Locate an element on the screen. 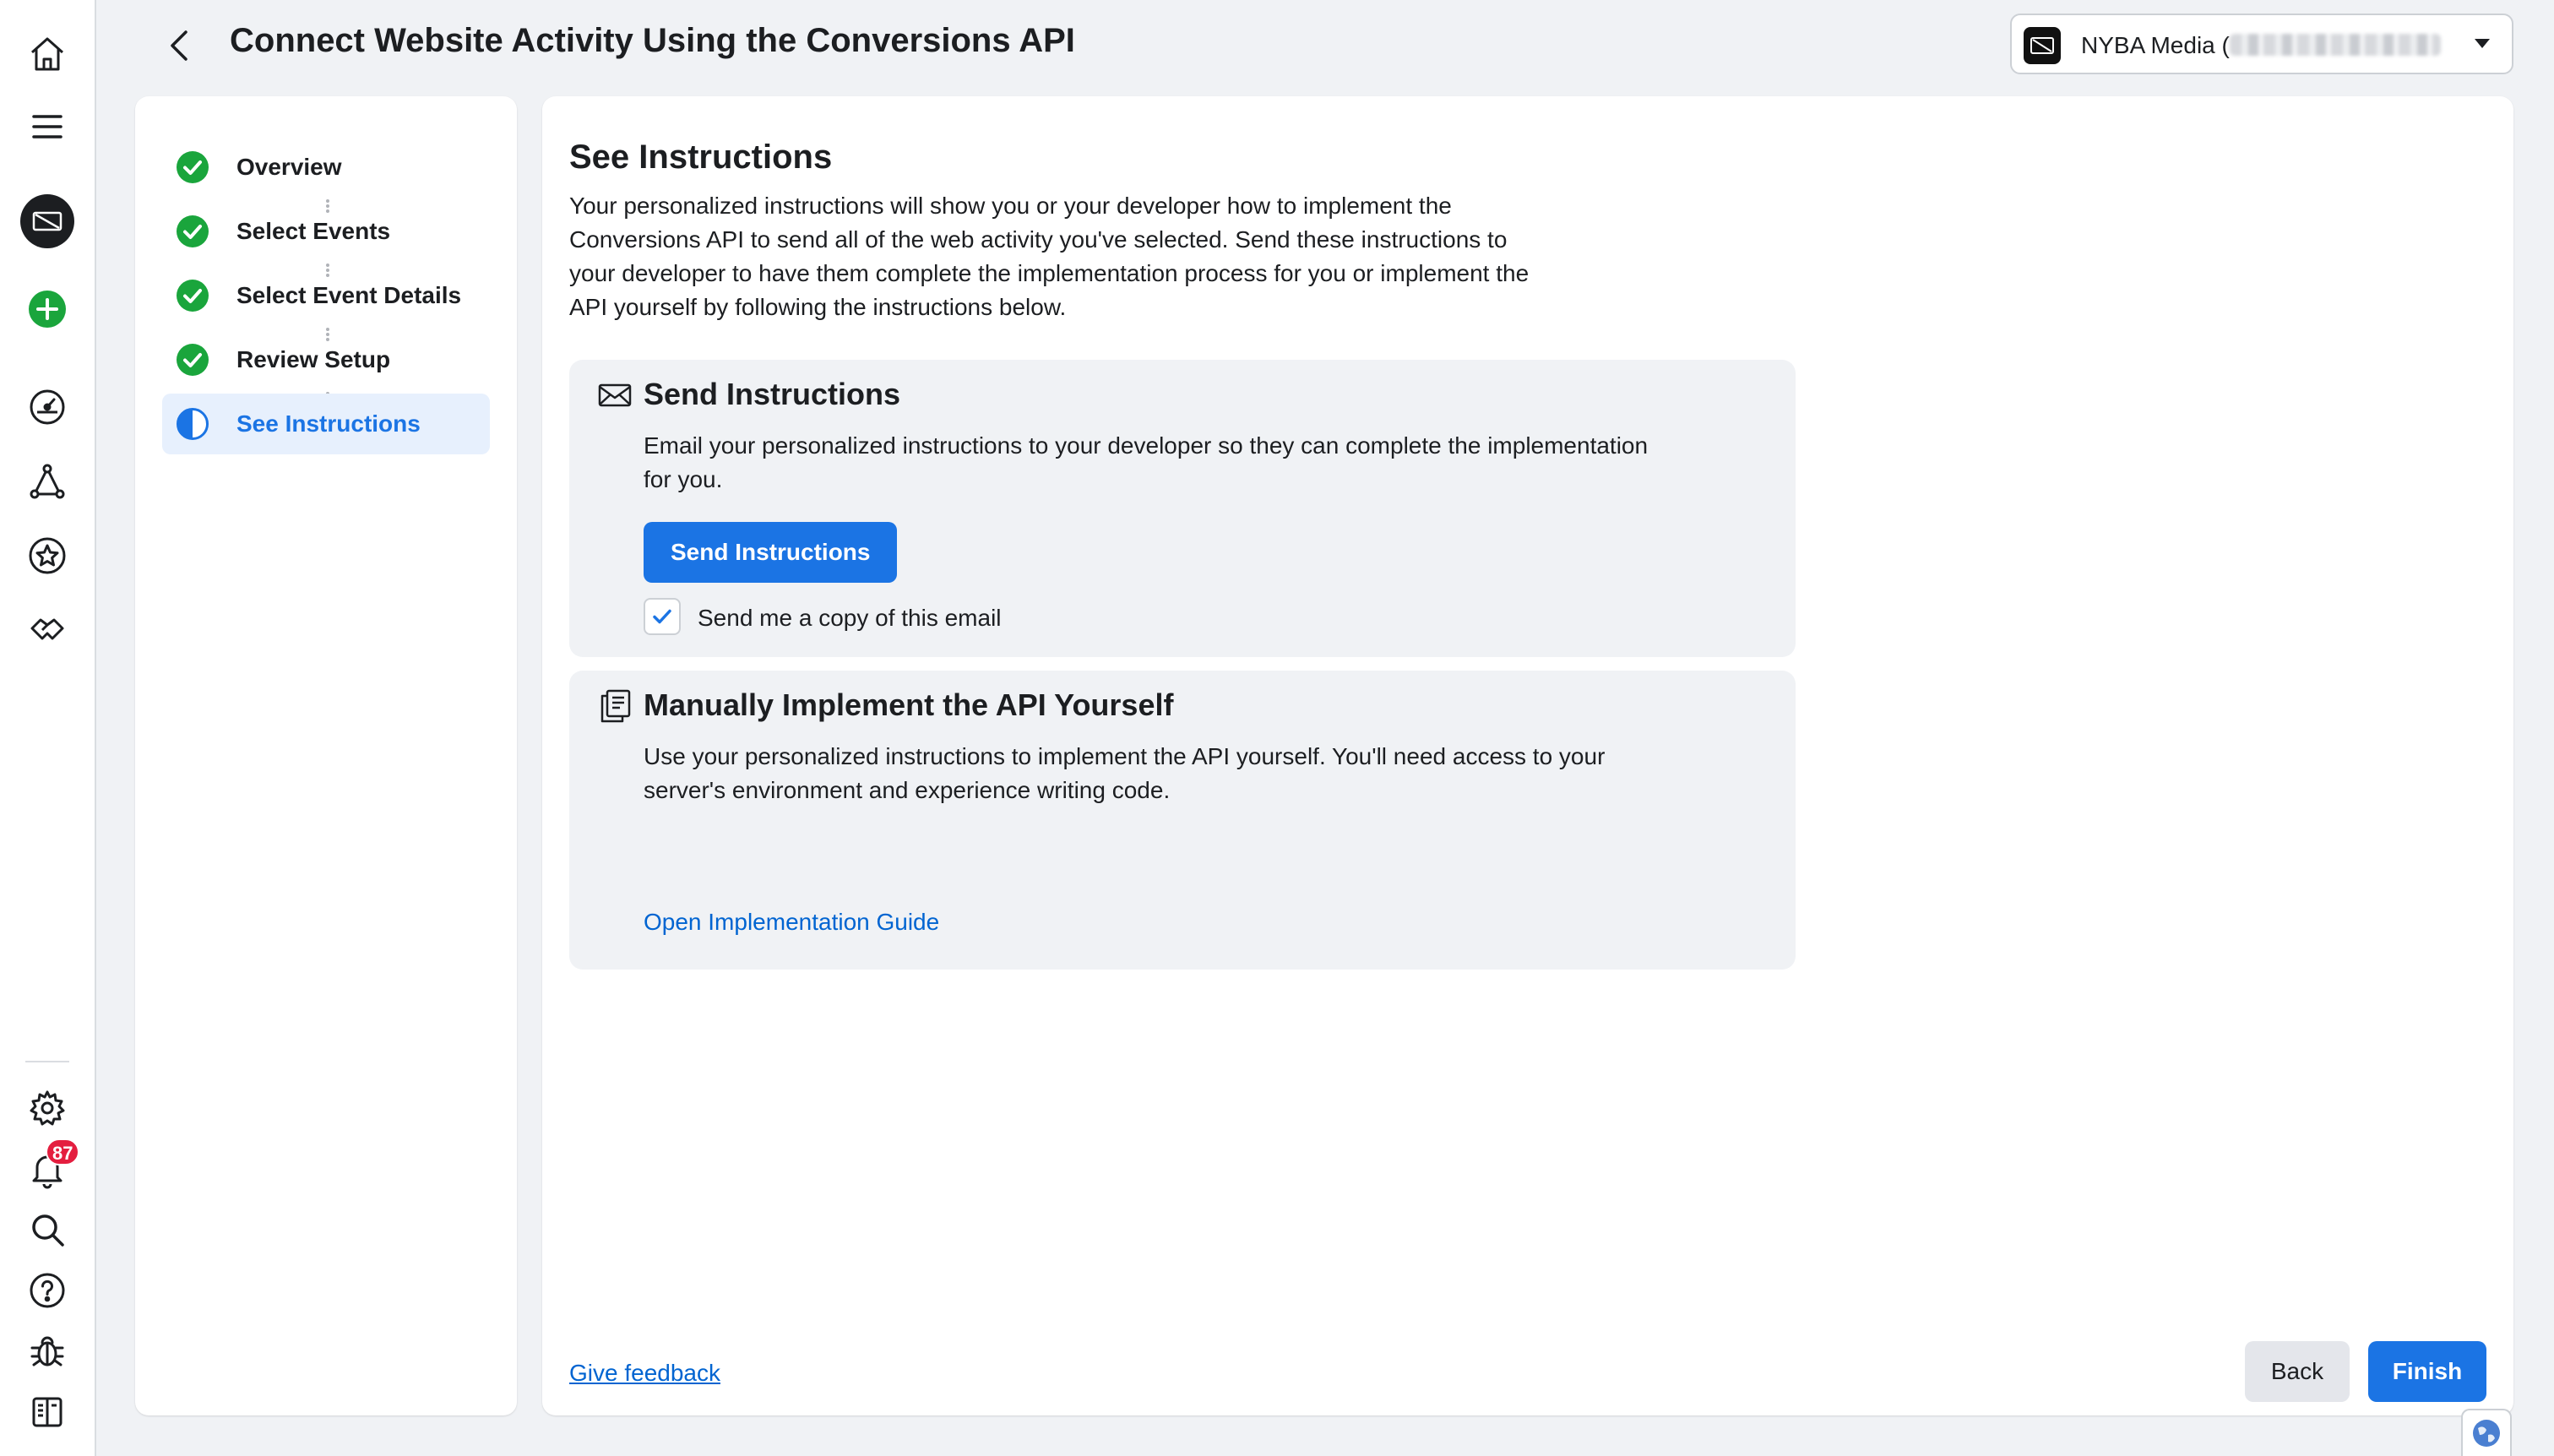 This screenshot has height=1456, width=2554. section-title: See Instructions is located at coordinates (701, 157).